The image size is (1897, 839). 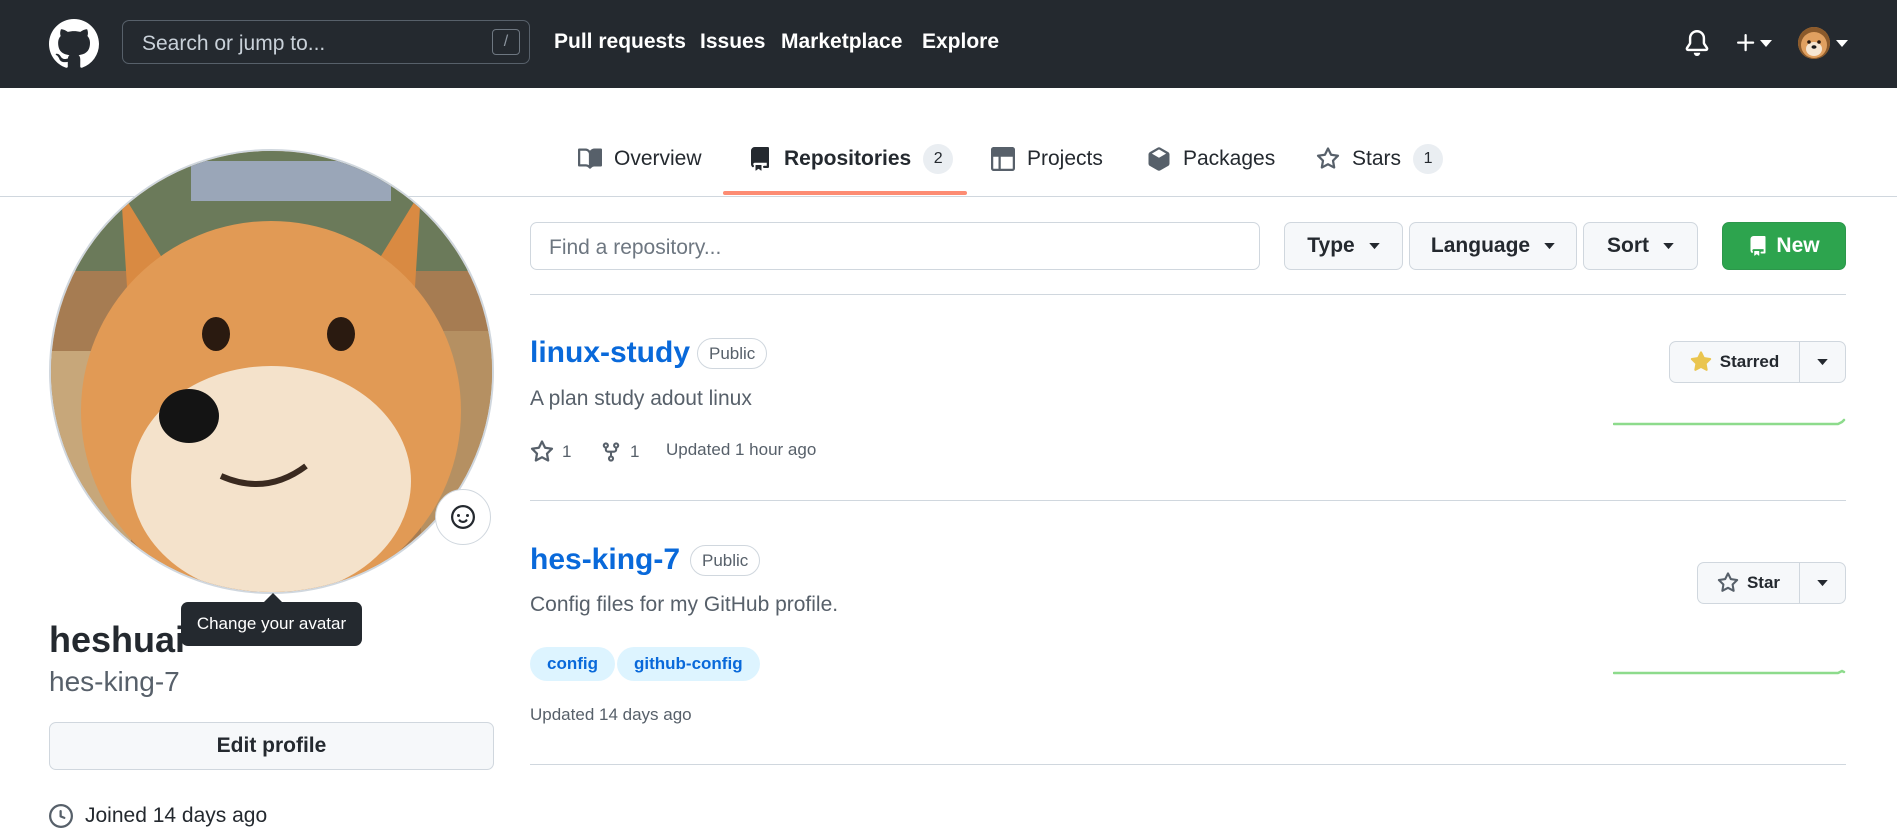 What do you see at coordinates (1331, 245) in the screenshot?
I see `type-filter-label: Type` at bounding box center [1331, 245].